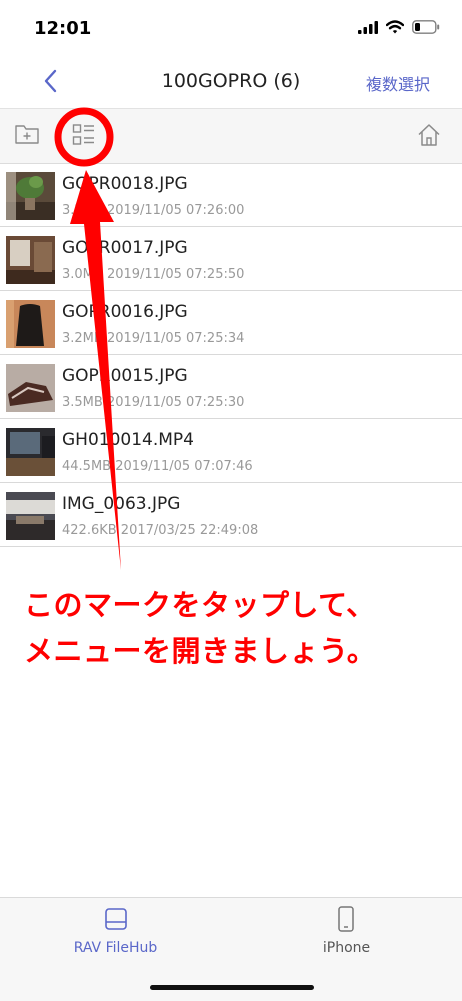  Describe the element at coordinates (398, 83) in the screenshot. I see `multi-select-button: 複数選択` at that location.